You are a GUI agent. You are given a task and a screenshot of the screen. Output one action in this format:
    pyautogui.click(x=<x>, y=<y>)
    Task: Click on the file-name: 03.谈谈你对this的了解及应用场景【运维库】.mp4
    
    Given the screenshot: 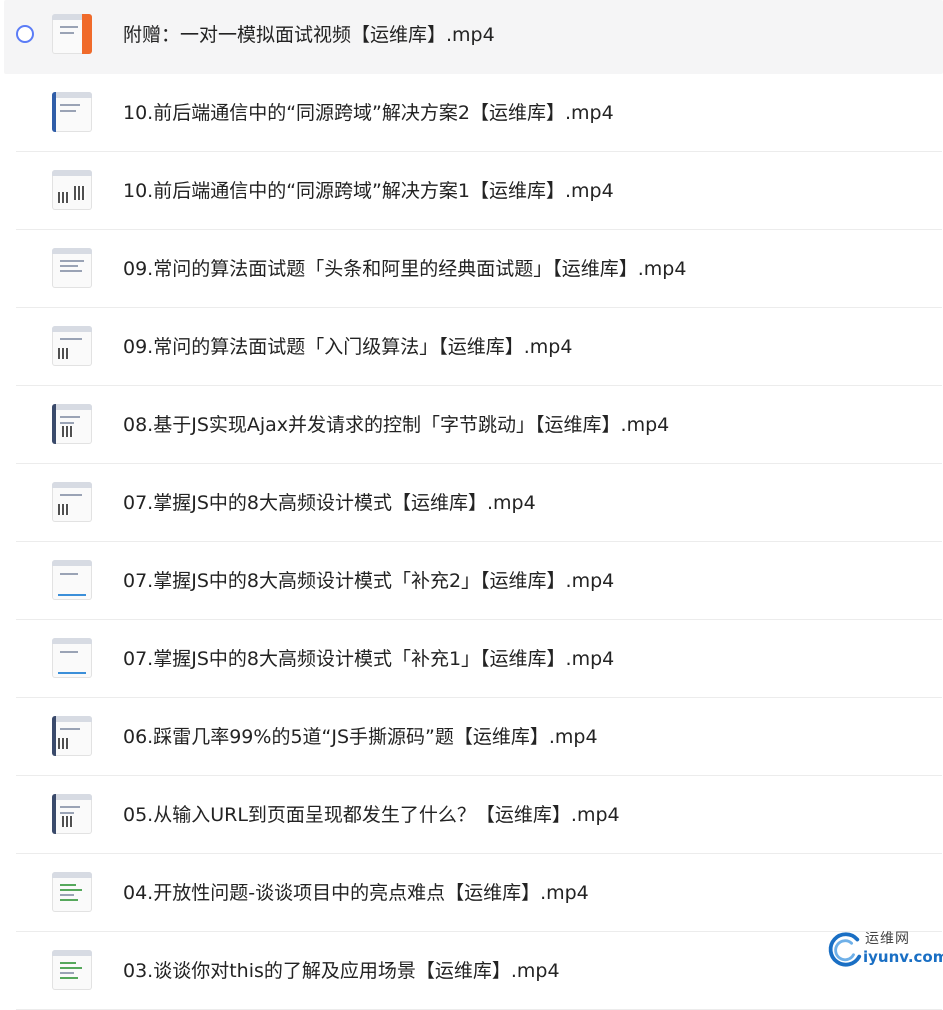 What is the action you would take?
    pyautogui.click(x=341, y=971)
    